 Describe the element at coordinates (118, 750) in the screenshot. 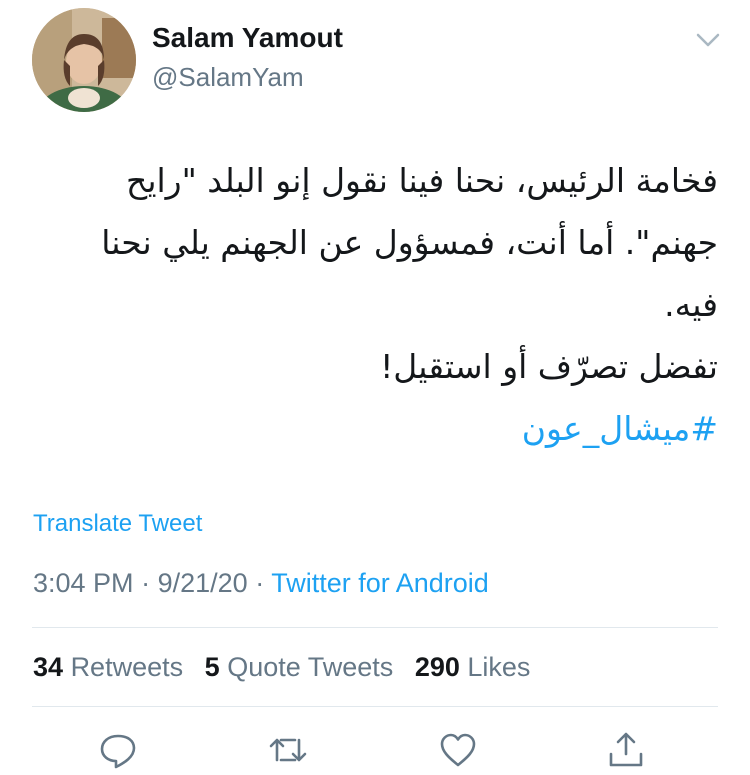

I see `reply-icon` at that location.